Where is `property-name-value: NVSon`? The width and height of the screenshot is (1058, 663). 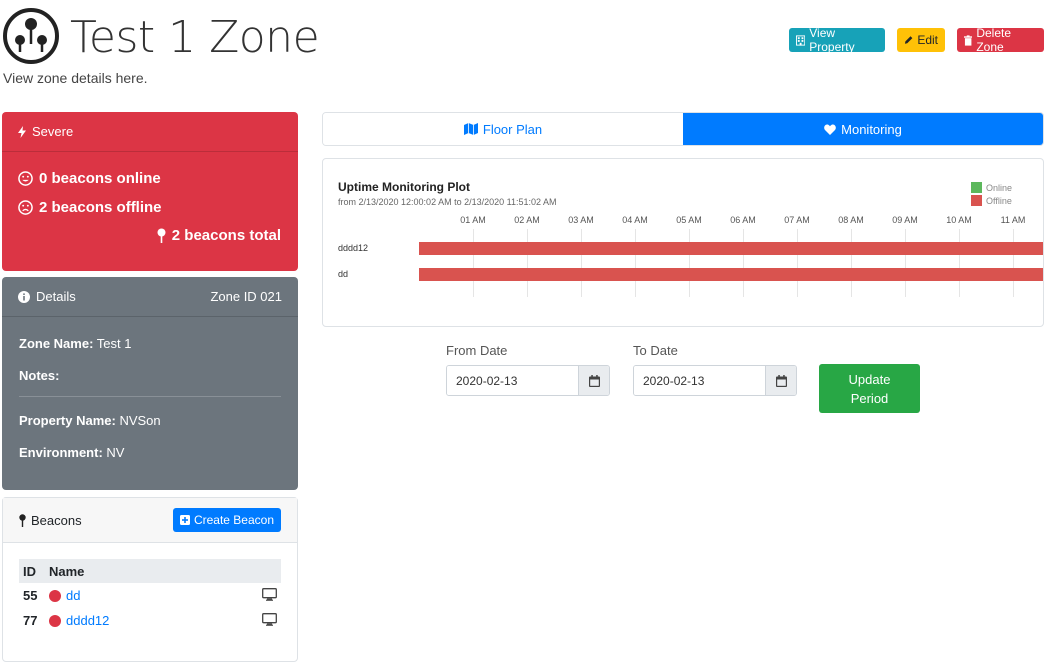
property-name-value: NVSon is located at coordinates (140, 420).